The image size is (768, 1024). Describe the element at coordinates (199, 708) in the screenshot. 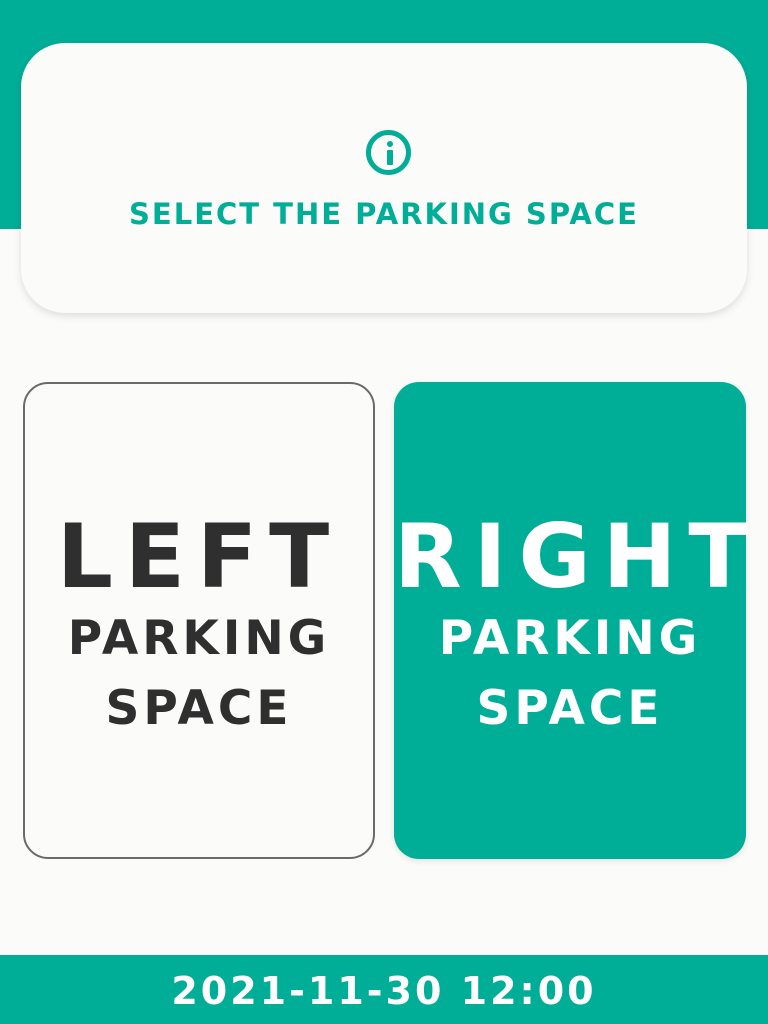

I see `left-space-line2: SPACE` at that location.